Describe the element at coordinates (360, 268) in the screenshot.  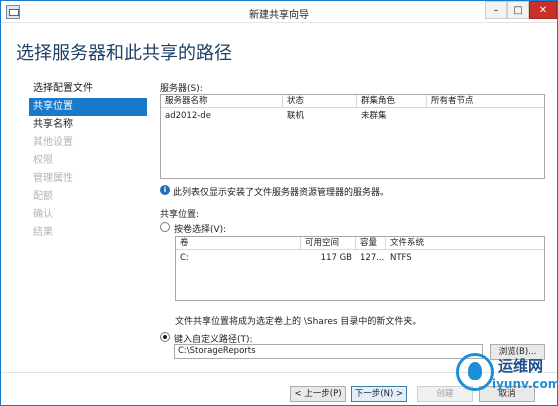
I see `volumes-list: 卷 可用空间 容量 文件系统 C: 117 GB 127... NTFS` at that location.